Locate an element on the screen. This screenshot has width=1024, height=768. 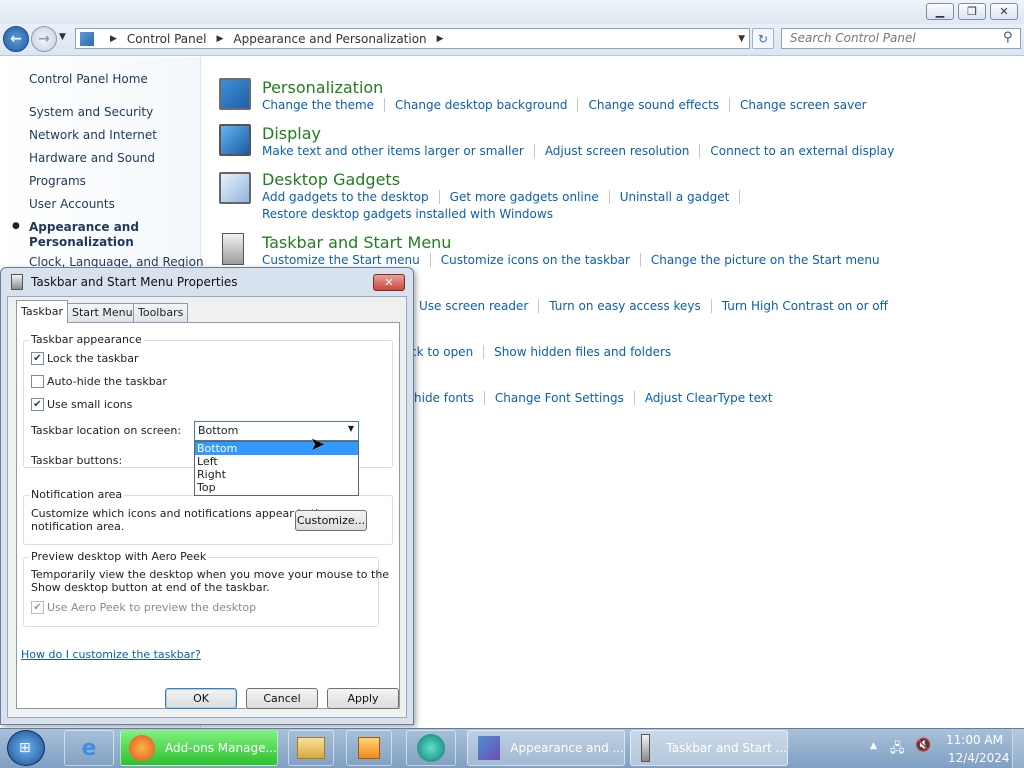
address-dropdown-icon: ▼ is located at coordinates (741, 39).